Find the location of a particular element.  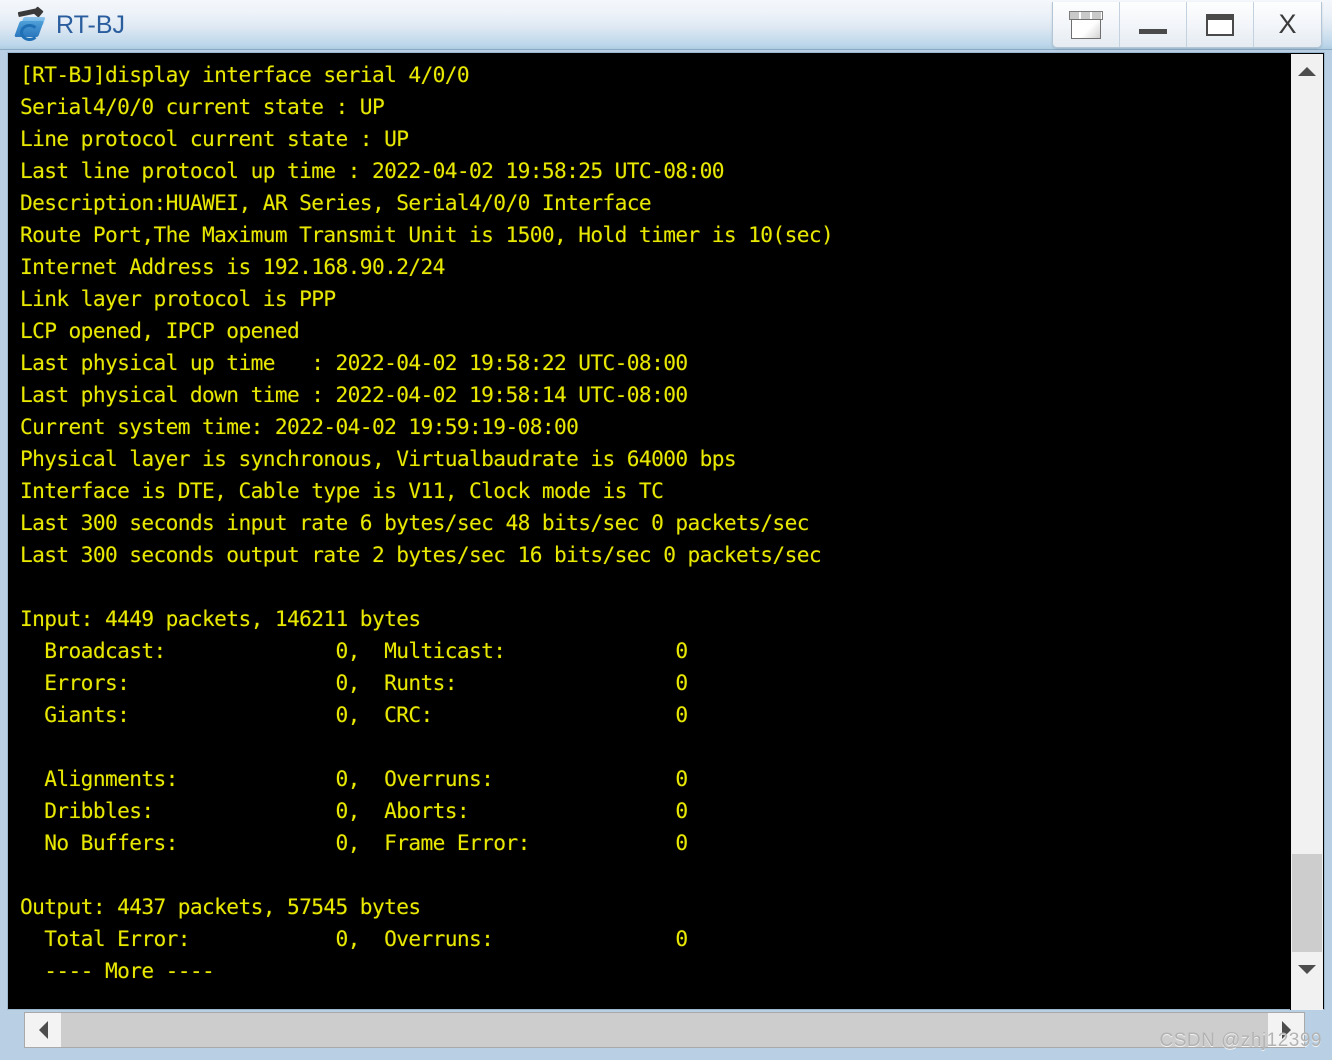

router-icon is located at coordinates (31, 24).